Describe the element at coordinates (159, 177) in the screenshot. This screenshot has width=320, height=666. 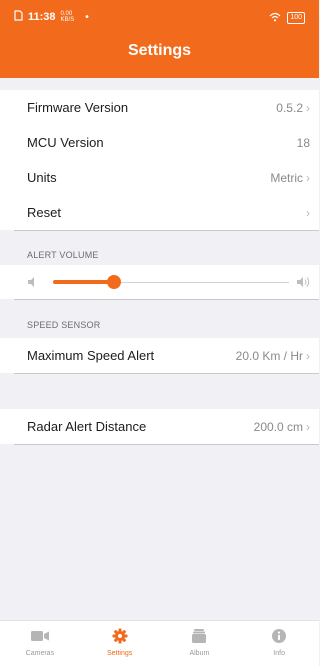
I see `units-row: Units Metric ›` at that location.